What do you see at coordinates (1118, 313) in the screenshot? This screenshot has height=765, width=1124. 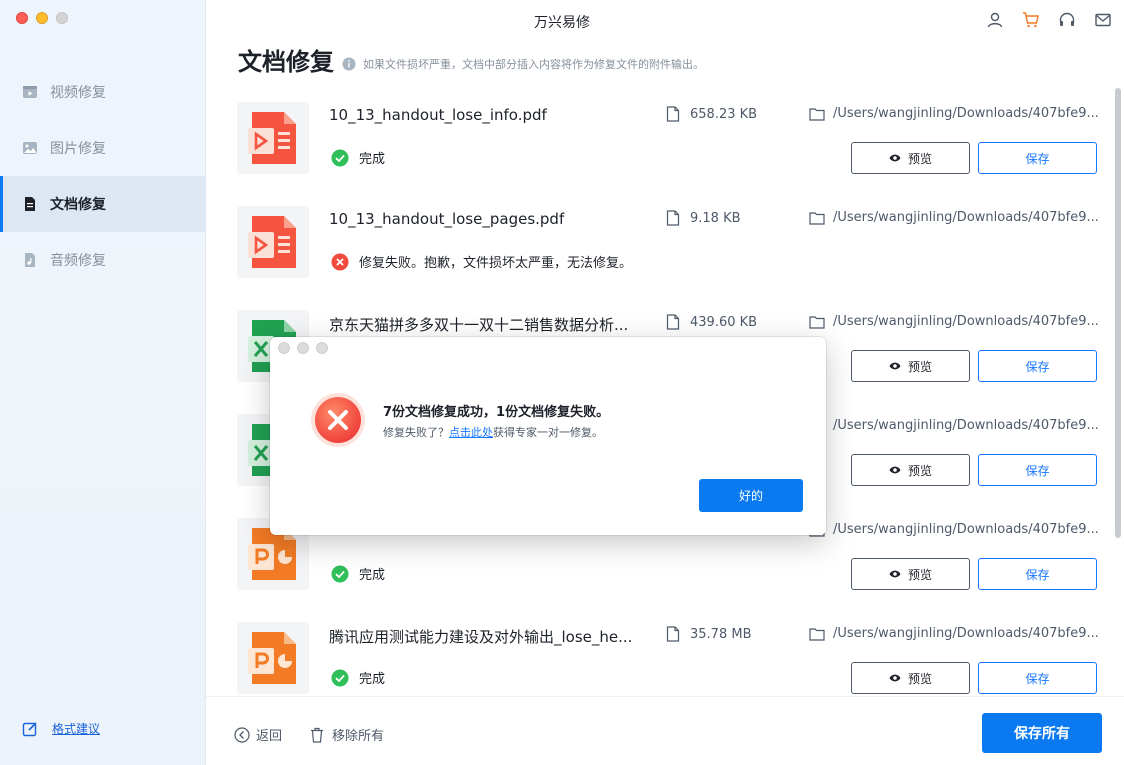 I see `list-scrollbar` at bounding box center [1118, 313].